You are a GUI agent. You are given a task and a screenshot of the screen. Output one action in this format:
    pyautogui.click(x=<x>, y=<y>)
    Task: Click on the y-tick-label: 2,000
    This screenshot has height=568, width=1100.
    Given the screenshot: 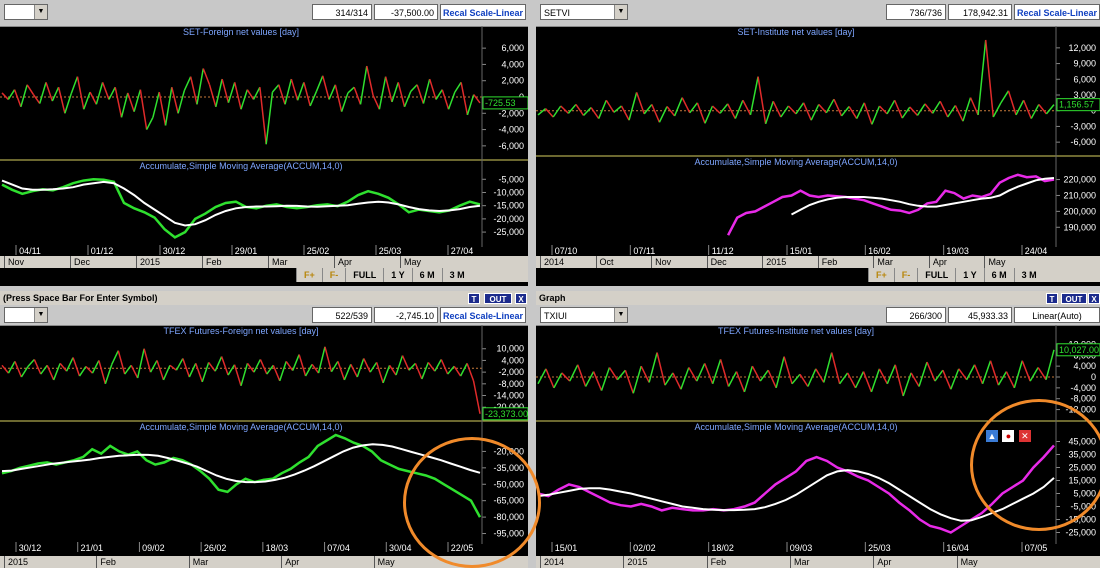 What is the action you would take?
    pyautogui.click(x=512, y=81)
    